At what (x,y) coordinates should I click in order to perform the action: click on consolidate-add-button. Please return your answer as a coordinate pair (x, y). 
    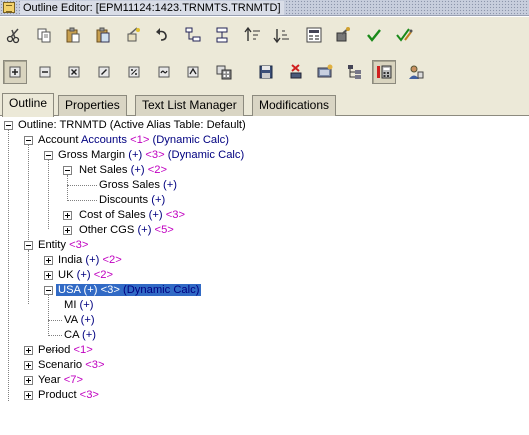
    Looking at the image, I should click on (15, 72).